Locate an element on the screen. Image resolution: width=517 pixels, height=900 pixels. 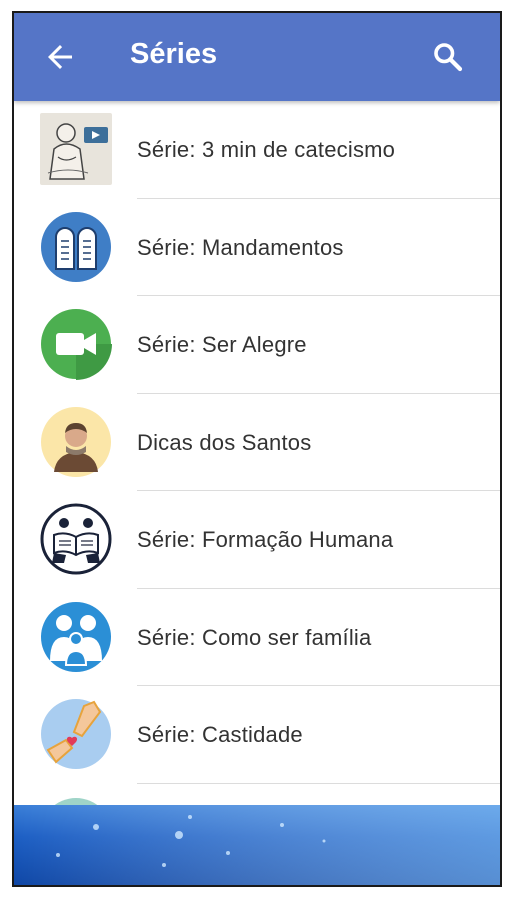
app-bar: Séries is located at coordinates (257, 57).